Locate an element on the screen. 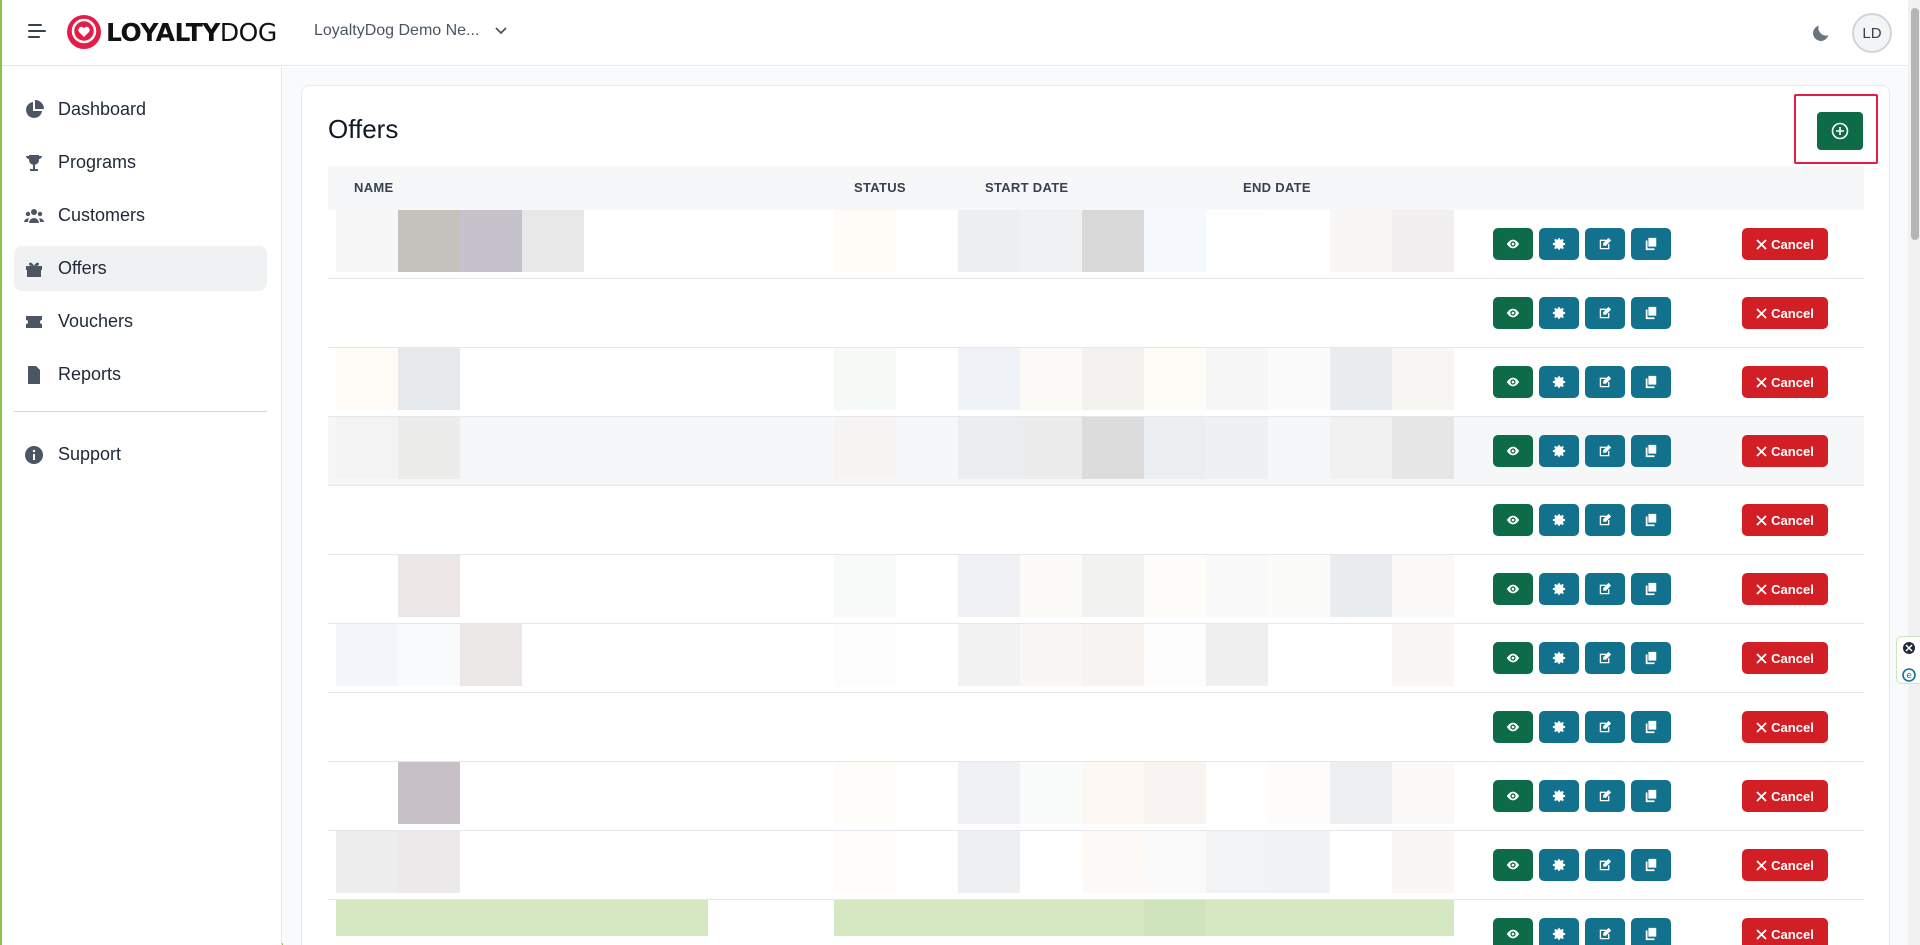 This screenshot has width=1920, height=945. add-offer-button is located at coordinates (1840, 131).